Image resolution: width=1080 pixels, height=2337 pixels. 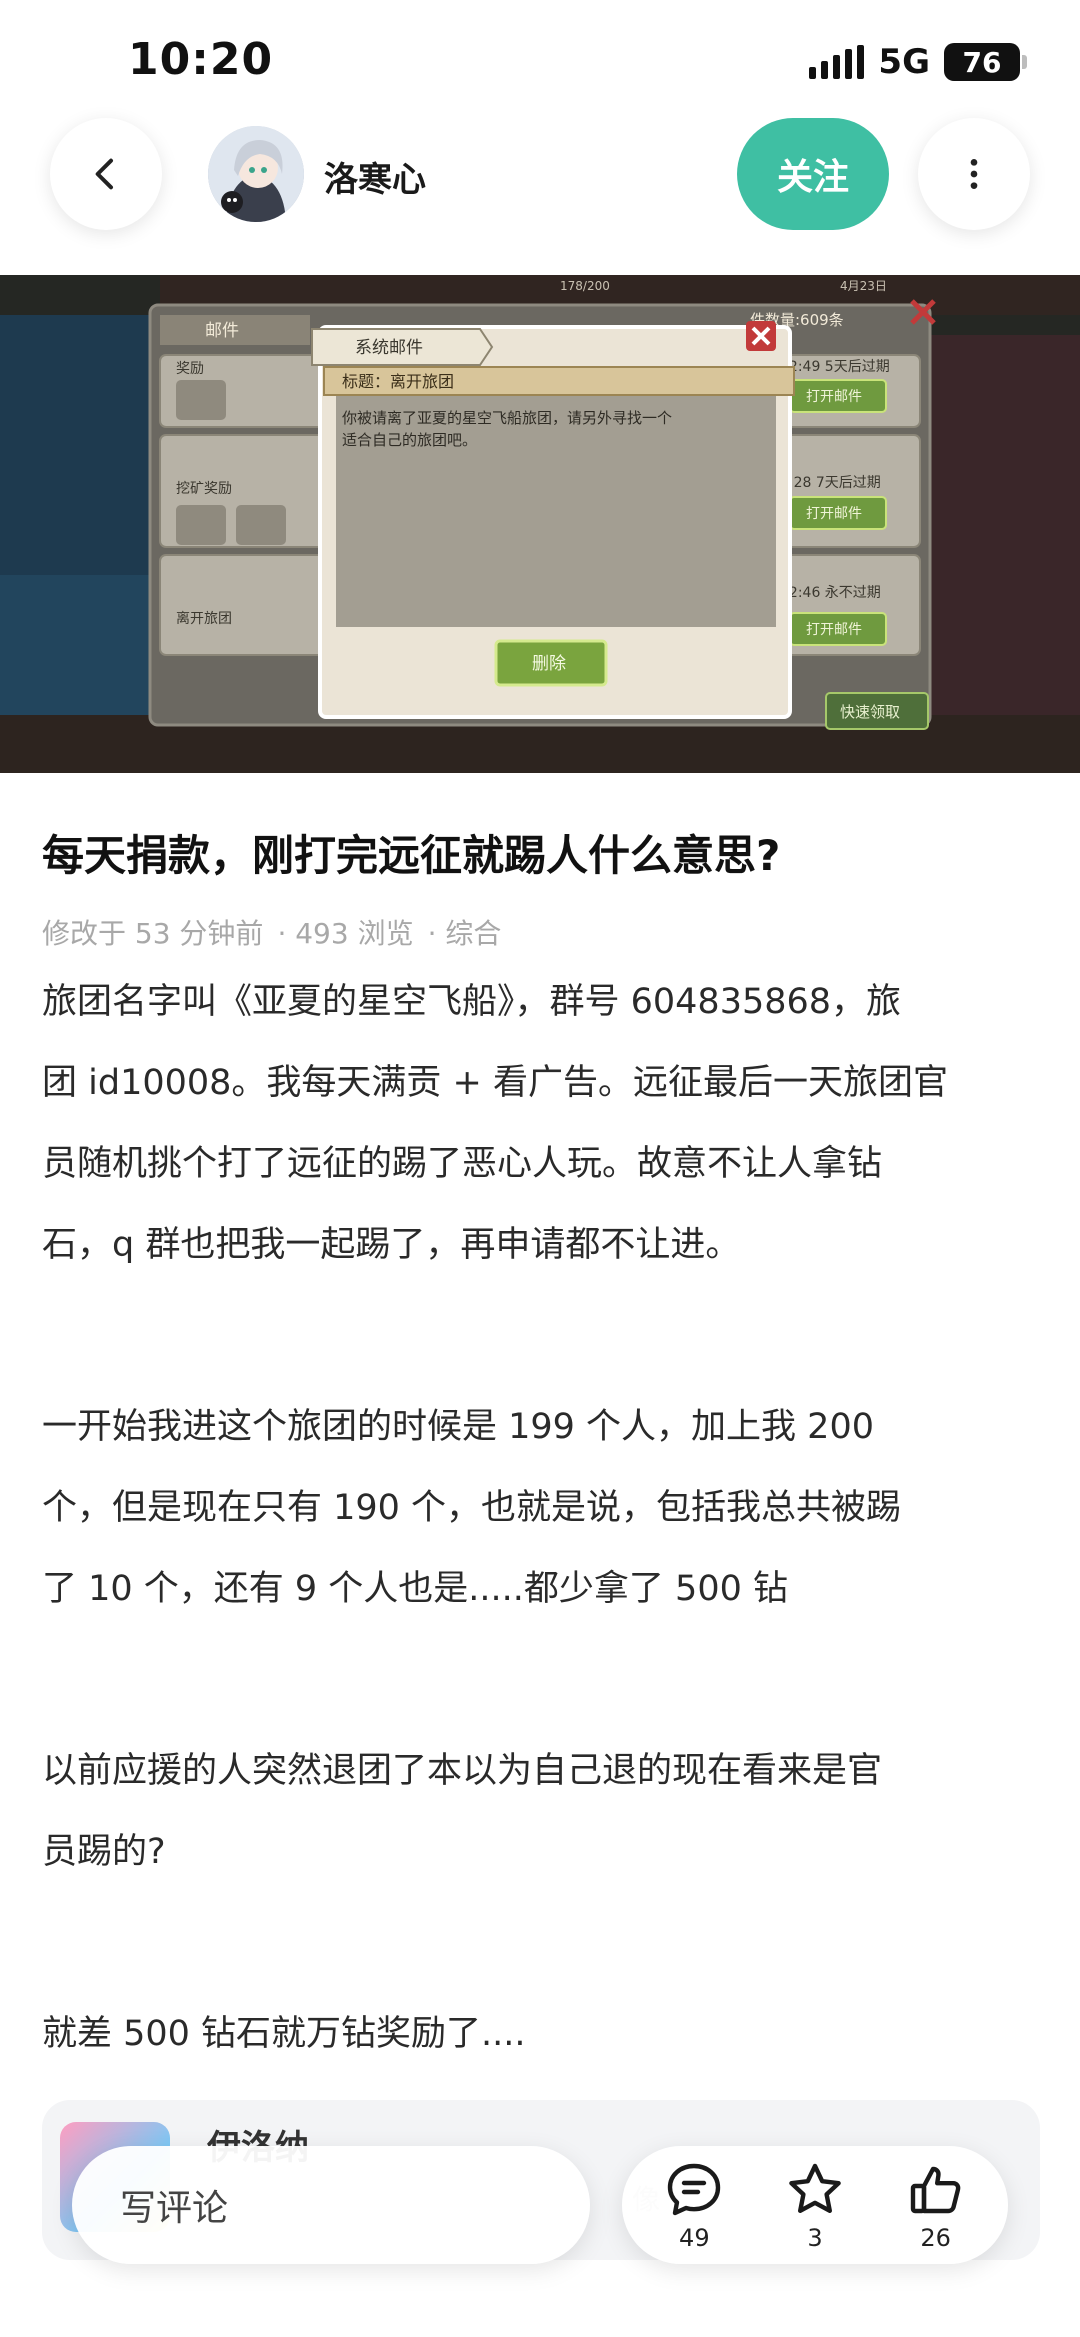 What do you see at coordinates (540, 60) in the screenshot?
I see `status-bar: 10:20 5G 76` at bounding box center [540, 60].